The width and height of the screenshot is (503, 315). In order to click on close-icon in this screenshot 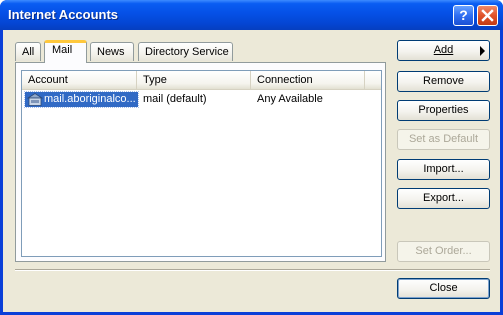, I will do `click(487, 15)`.